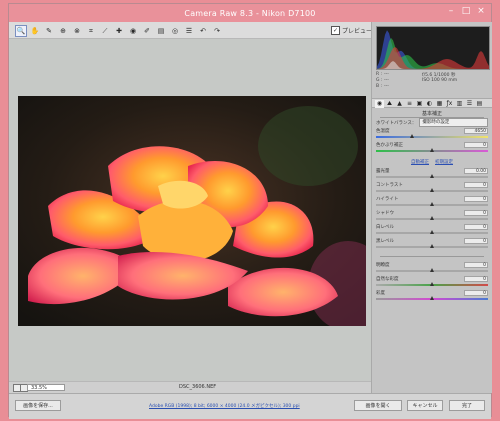  I want to click on temperature-slider-thumb, so click(412, 136).